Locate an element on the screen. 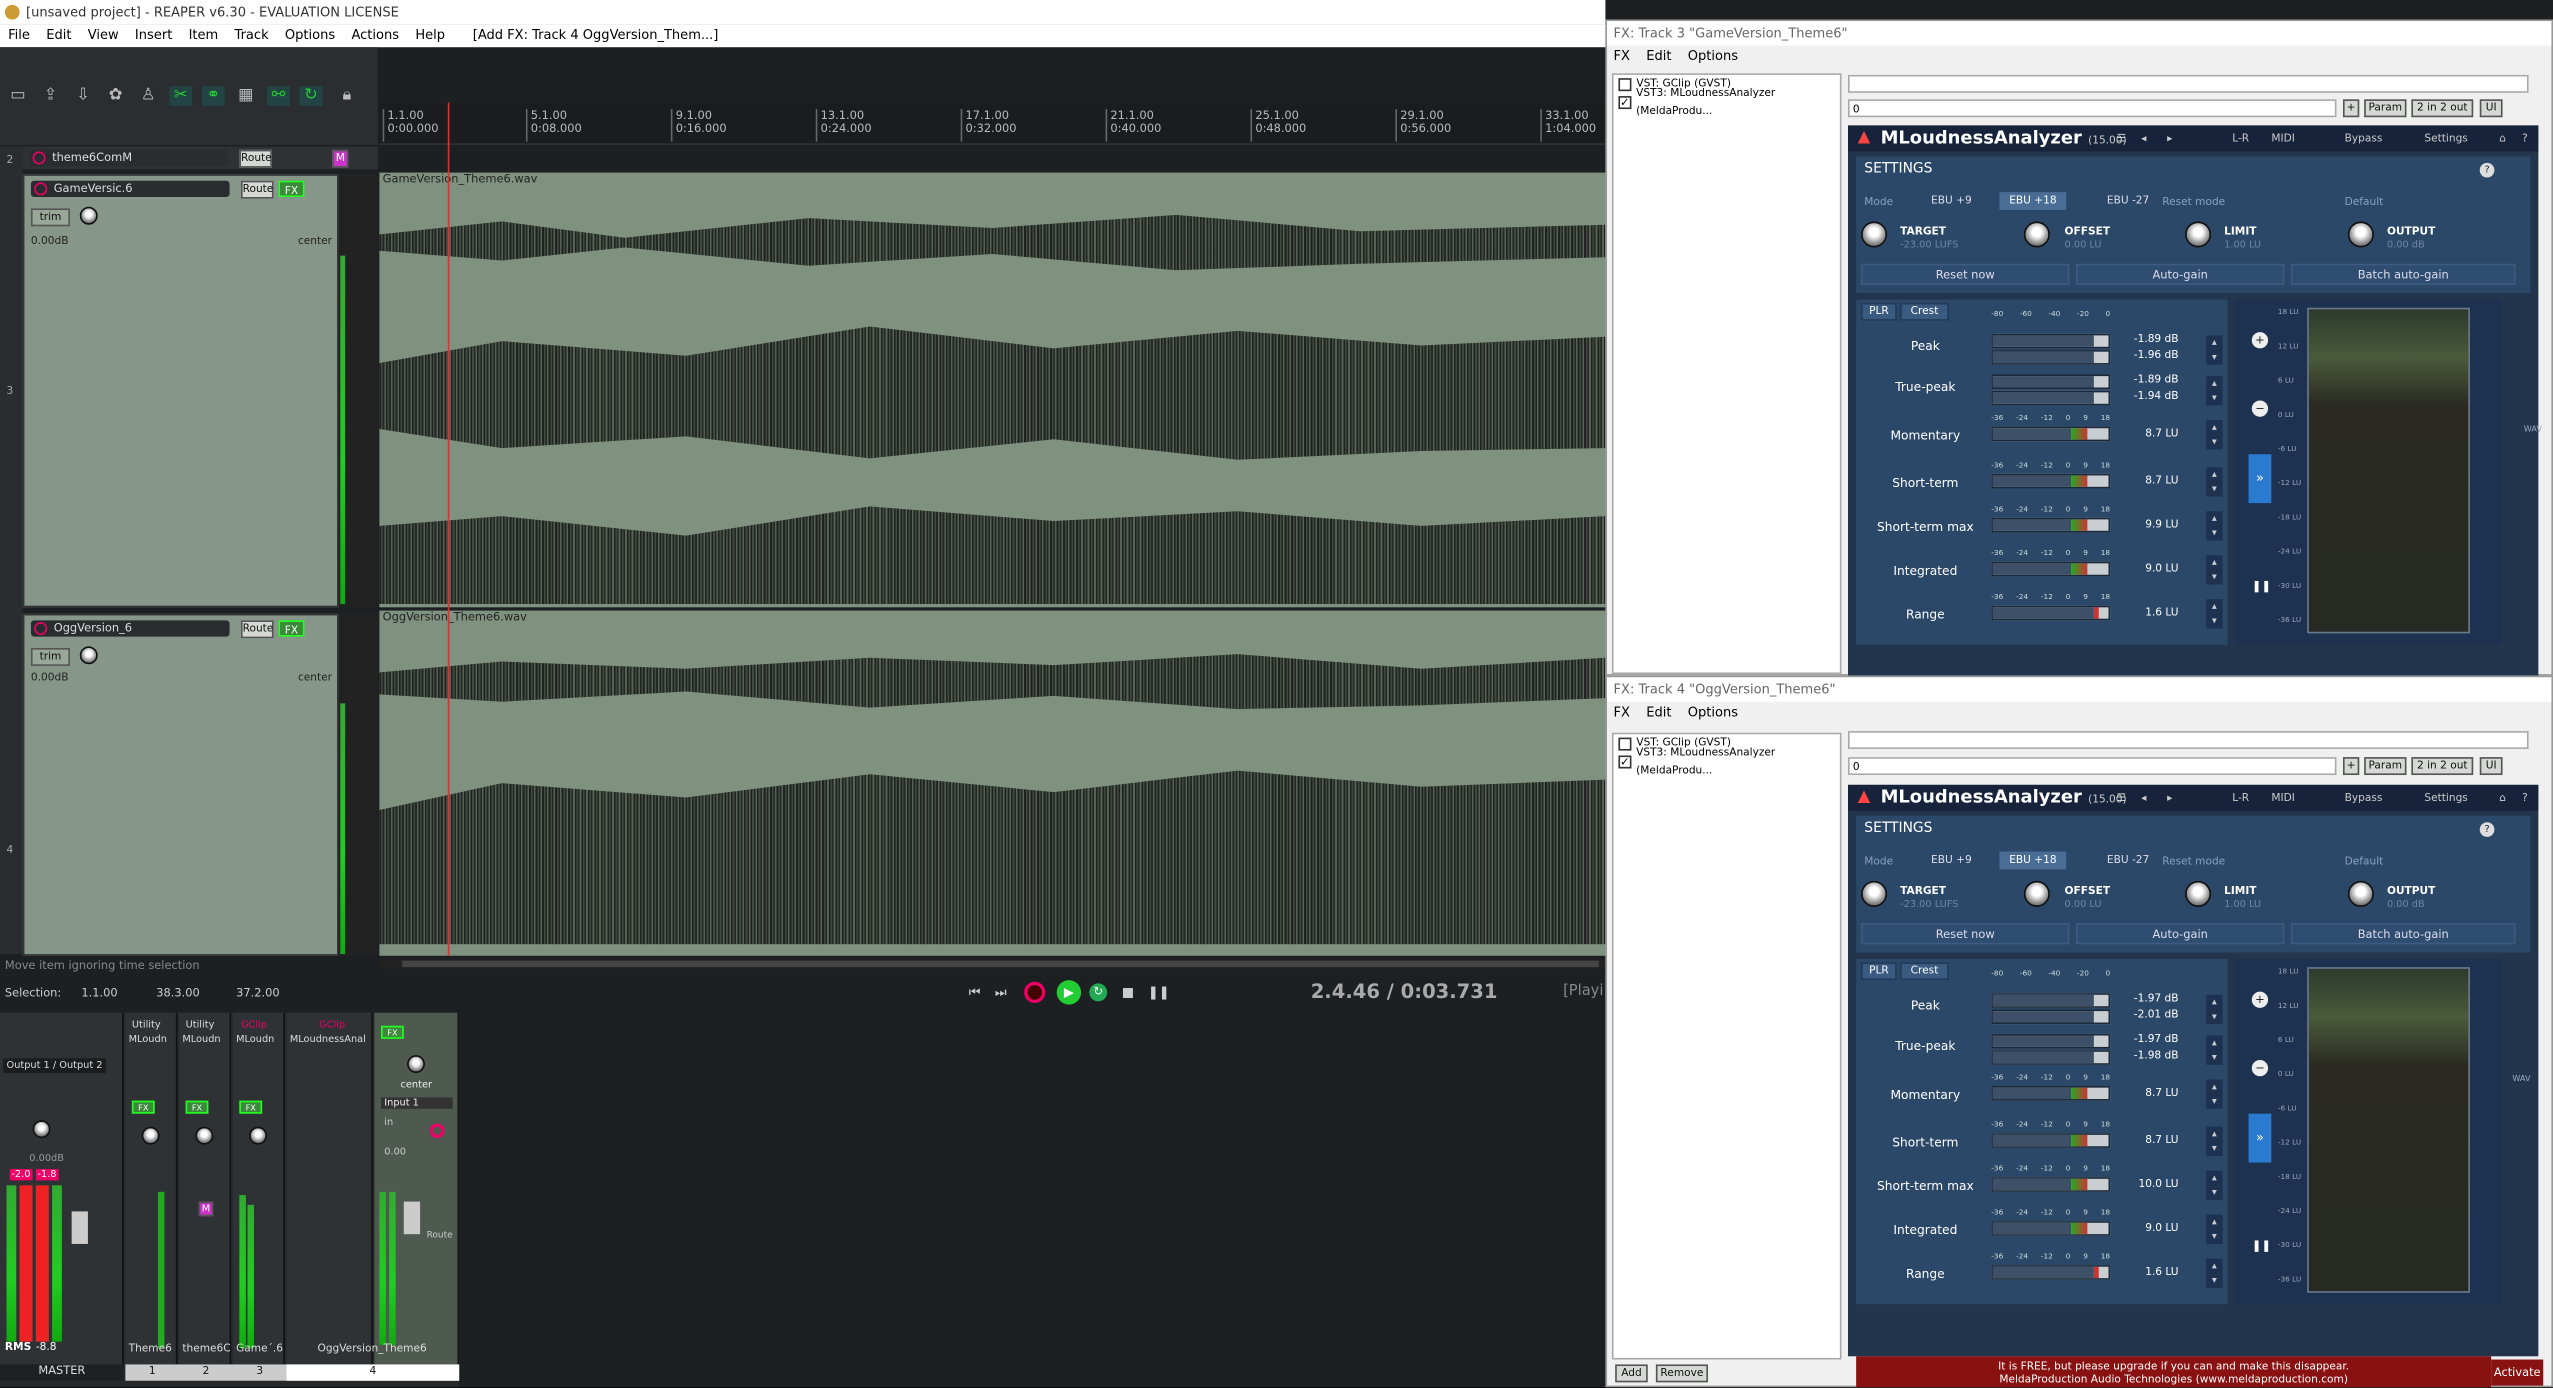  fast-forward-icon: » is located at coordinates (2260, 1138).